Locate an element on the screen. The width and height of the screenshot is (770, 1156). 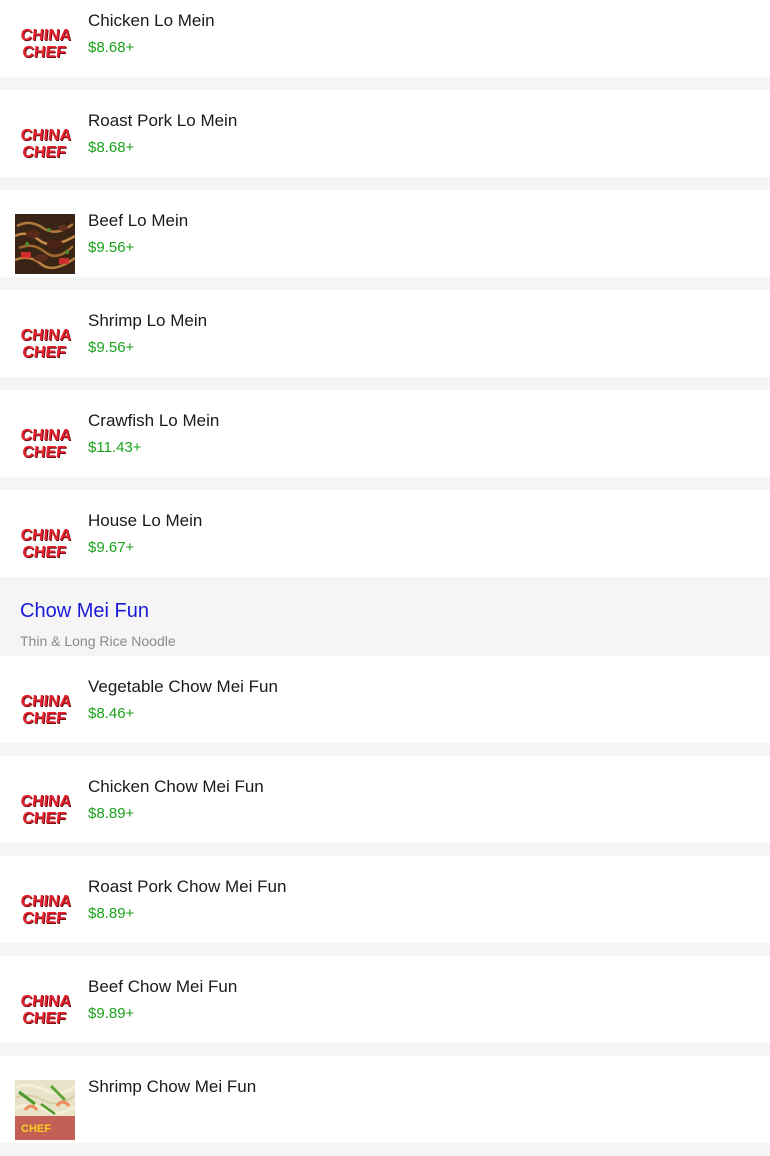
menu-item: CHEF Shrimp Chow Mei Fun is located at coordinates (385, 1099).